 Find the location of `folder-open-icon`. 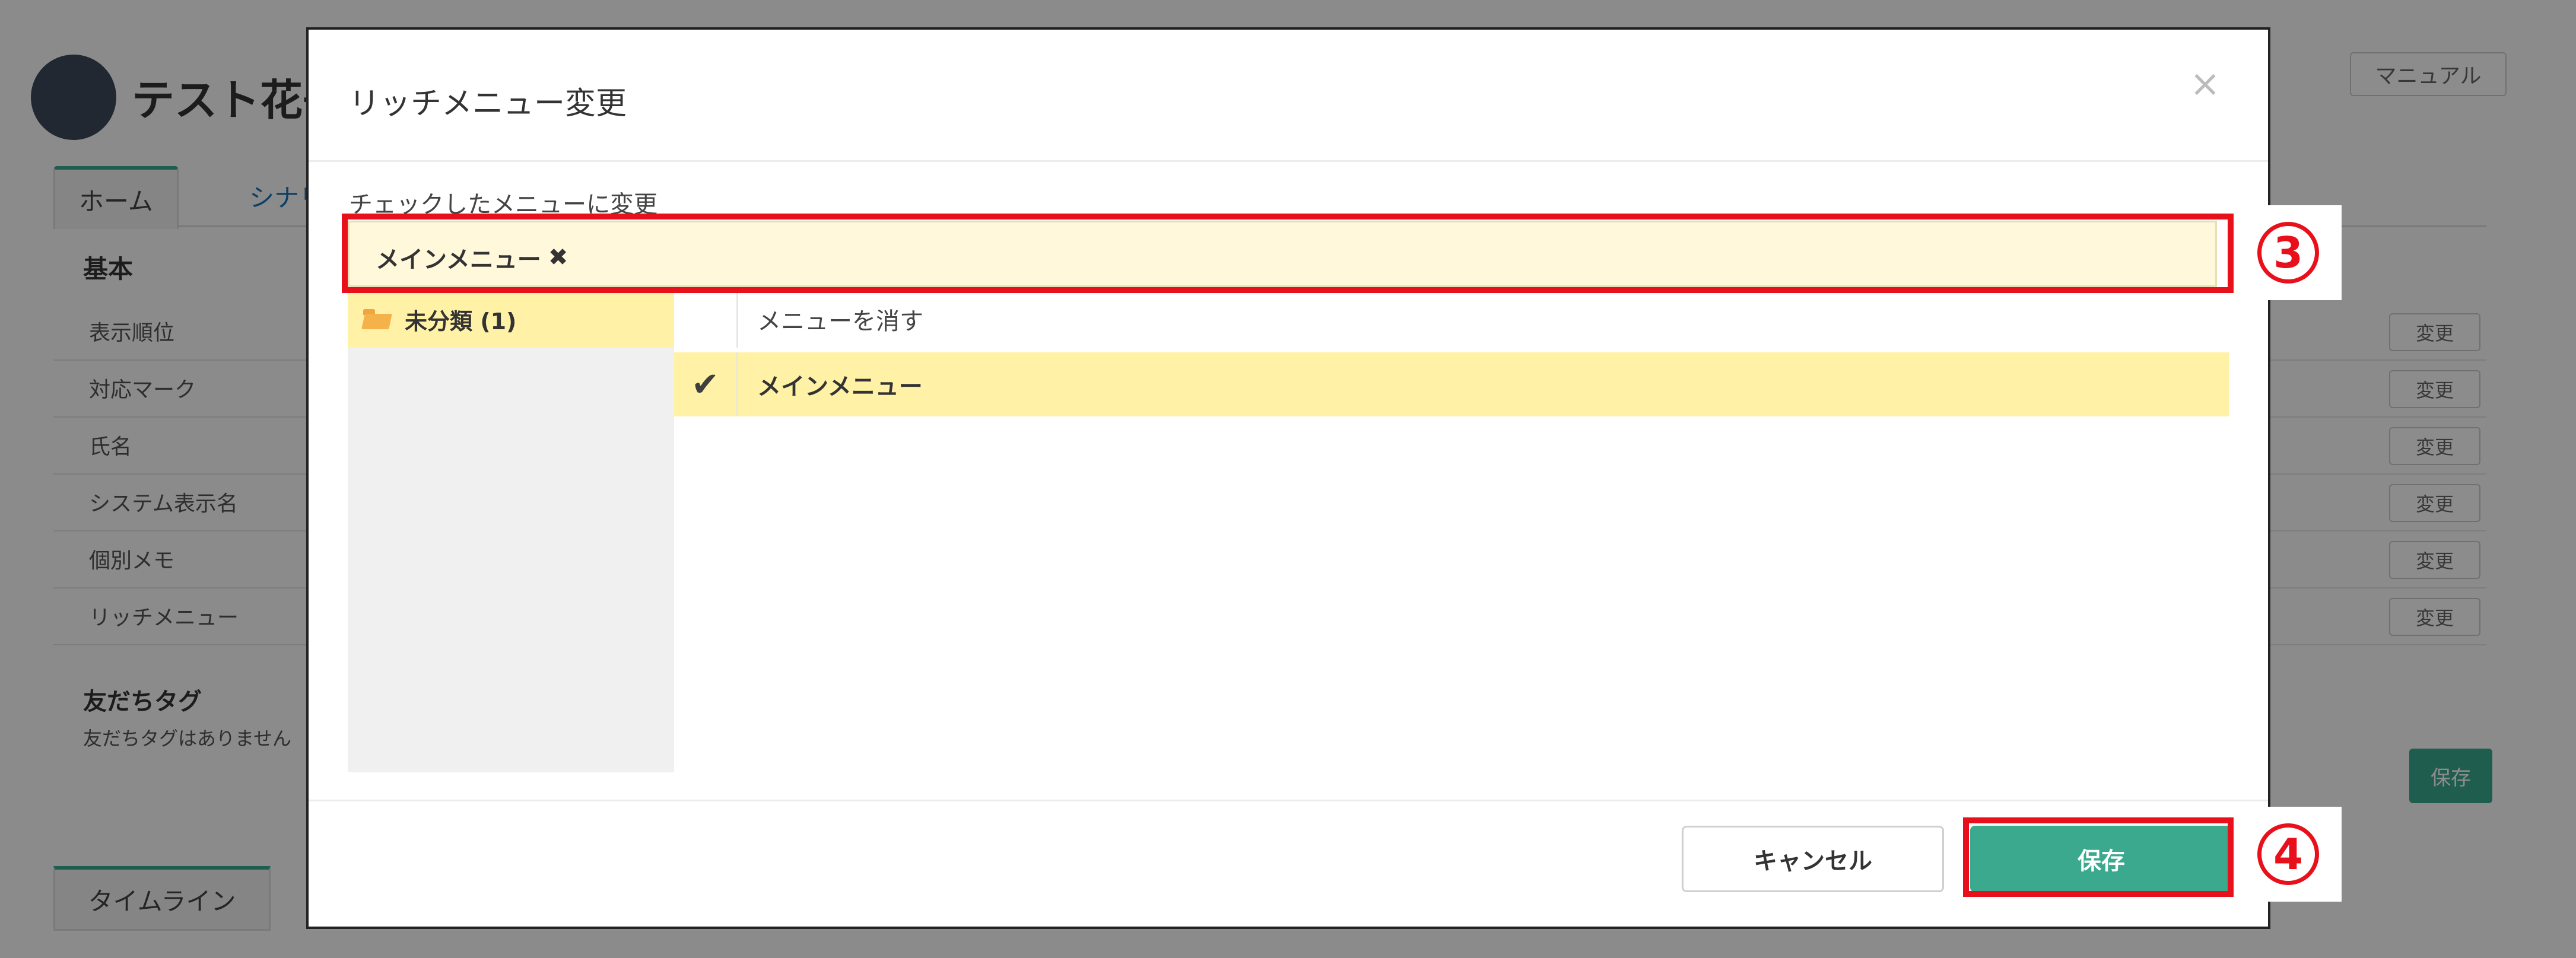

folder-open-icon is located at coordinates (376, 319).